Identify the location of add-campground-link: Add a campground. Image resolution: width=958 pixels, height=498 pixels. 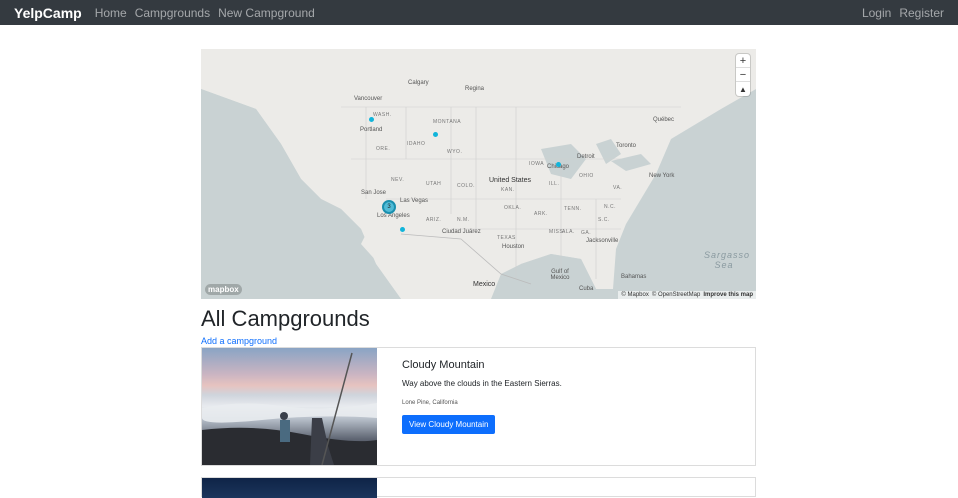
(239, 341).